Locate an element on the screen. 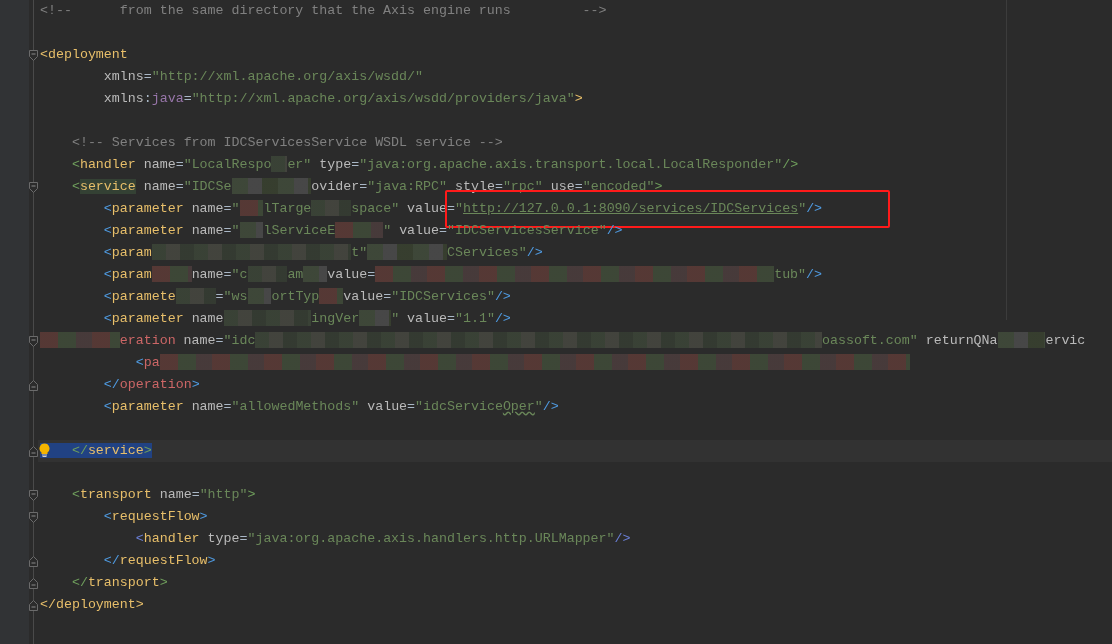  code-line: xmlns:java="http://xml.apache.org/axis/wsdd/providers/java"> is located at coordinates (342, 99).